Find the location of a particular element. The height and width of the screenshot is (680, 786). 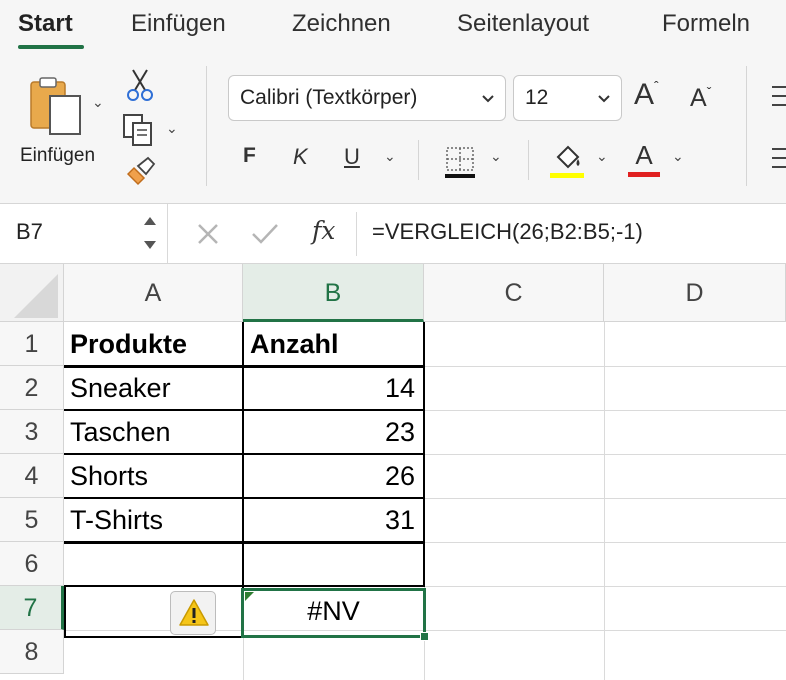

clipboard-icon is located at coordinates (55, 106).